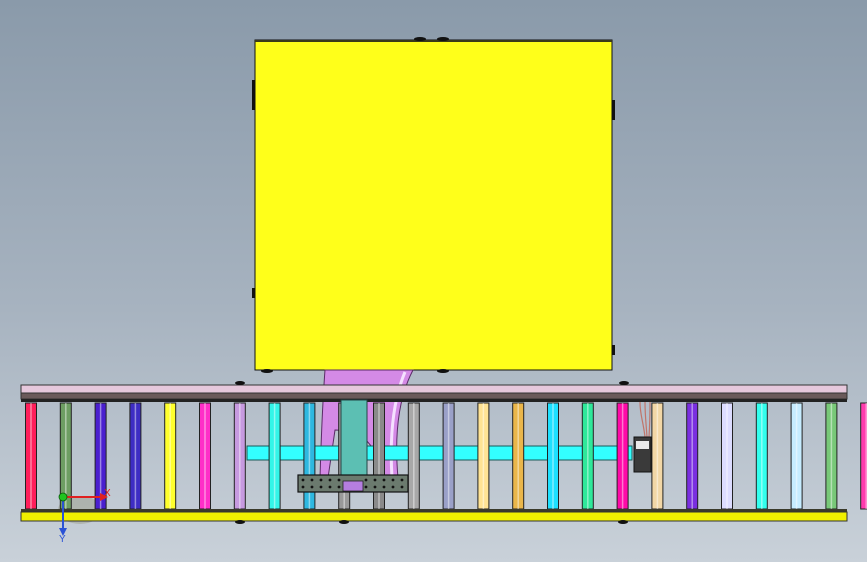  What do you see at coordinates (443, 39) in the screenshot?
I see `bolt-top-right` at bounding box center [443, 39].